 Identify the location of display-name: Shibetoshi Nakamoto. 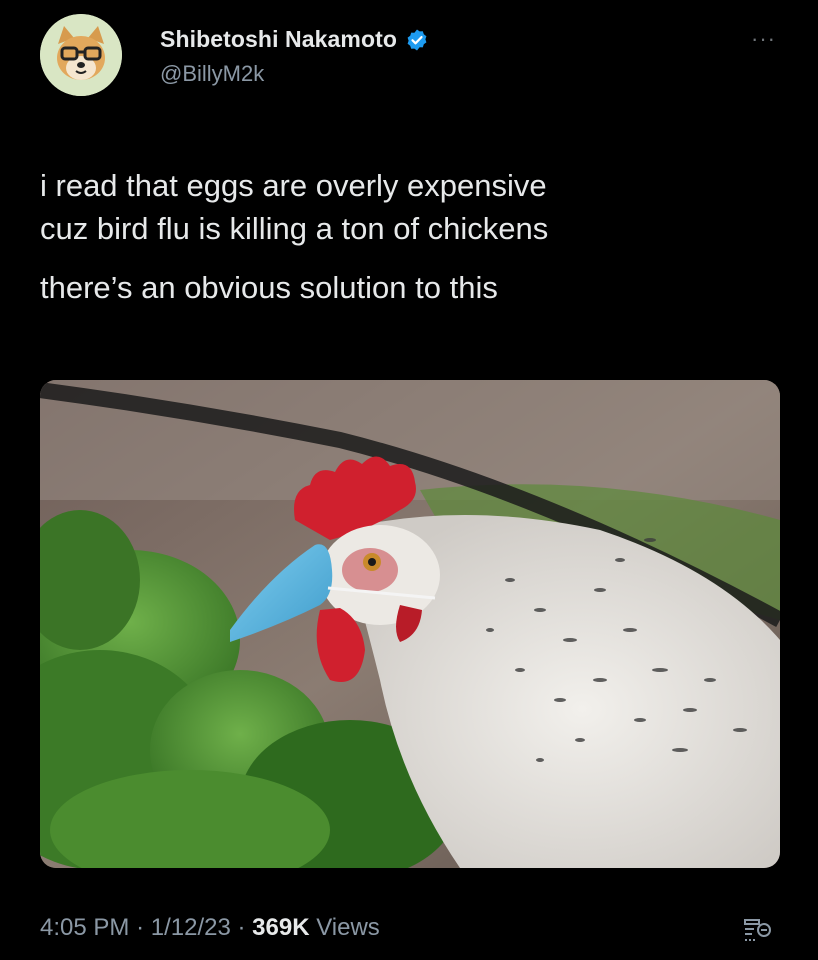
(278, 39).